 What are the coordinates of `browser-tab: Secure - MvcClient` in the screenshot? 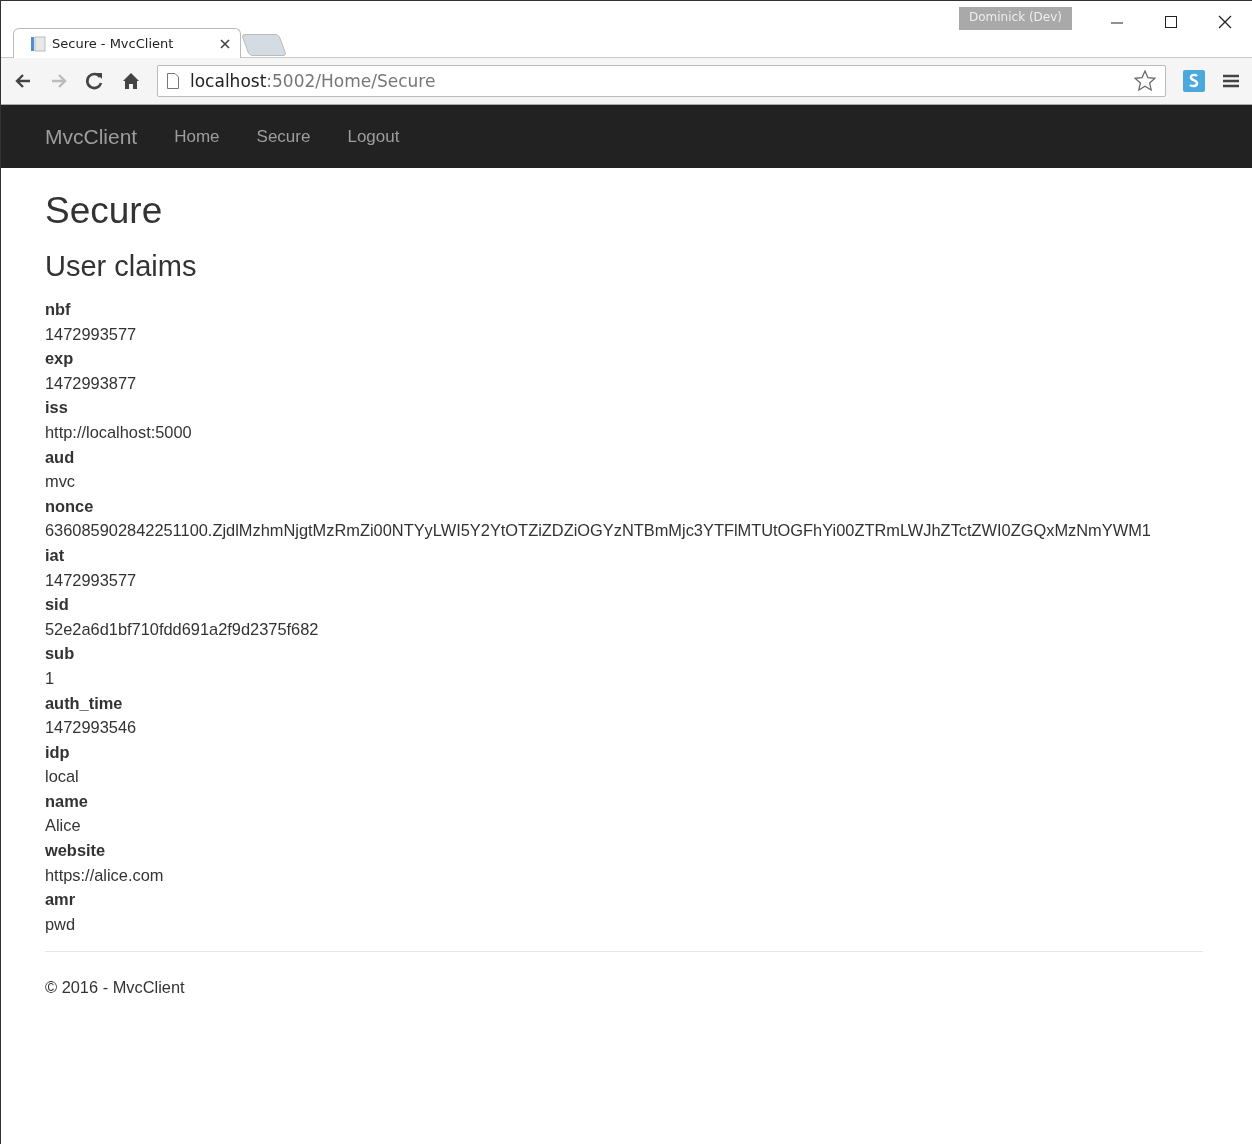 It's located at (127, 43).